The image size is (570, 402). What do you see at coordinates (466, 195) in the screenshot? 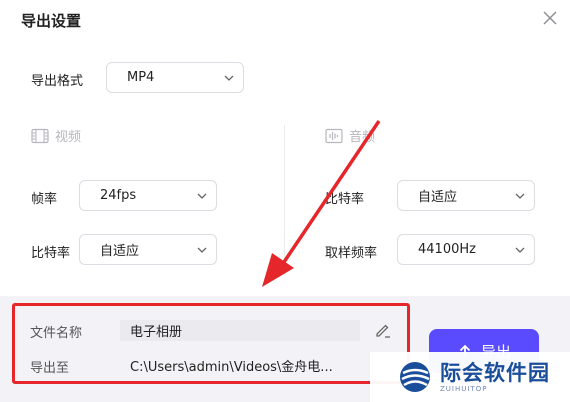
I see `audio-bitrate-select: 自适应` at bounding box center [466, 195].